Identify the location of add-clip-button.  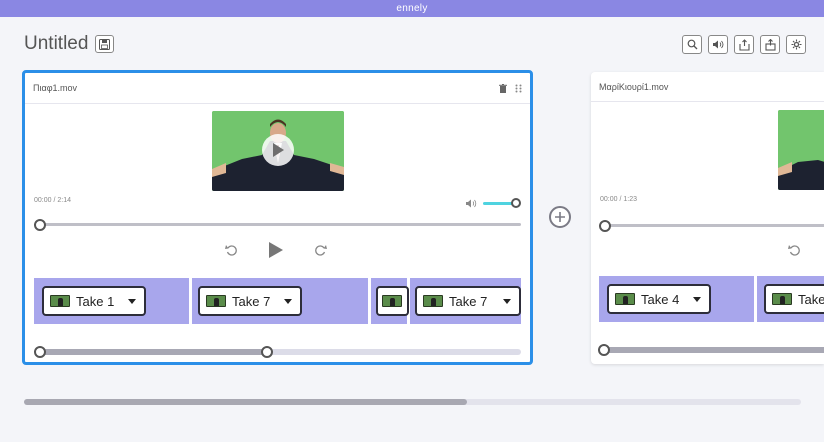
(560, 217).